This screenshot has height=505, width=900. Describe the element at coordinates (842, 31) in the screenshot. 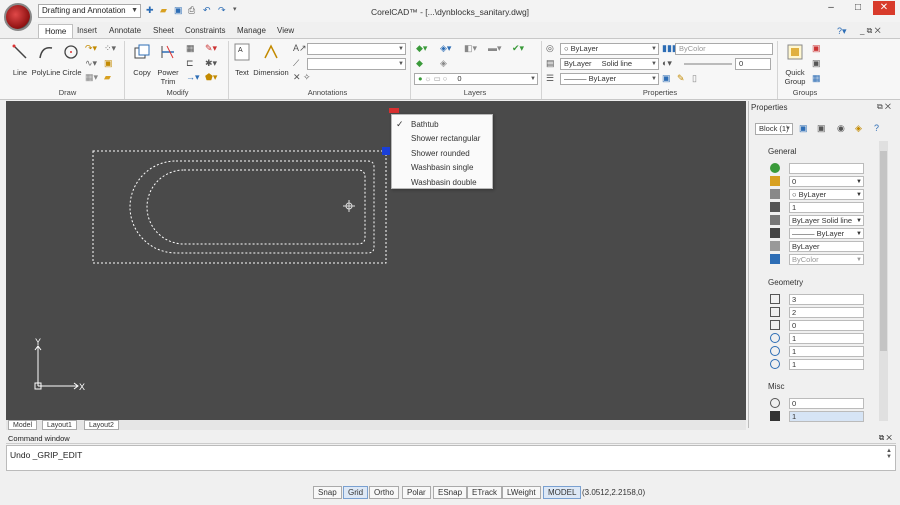

I see `help-icon: ?▾` at that location.